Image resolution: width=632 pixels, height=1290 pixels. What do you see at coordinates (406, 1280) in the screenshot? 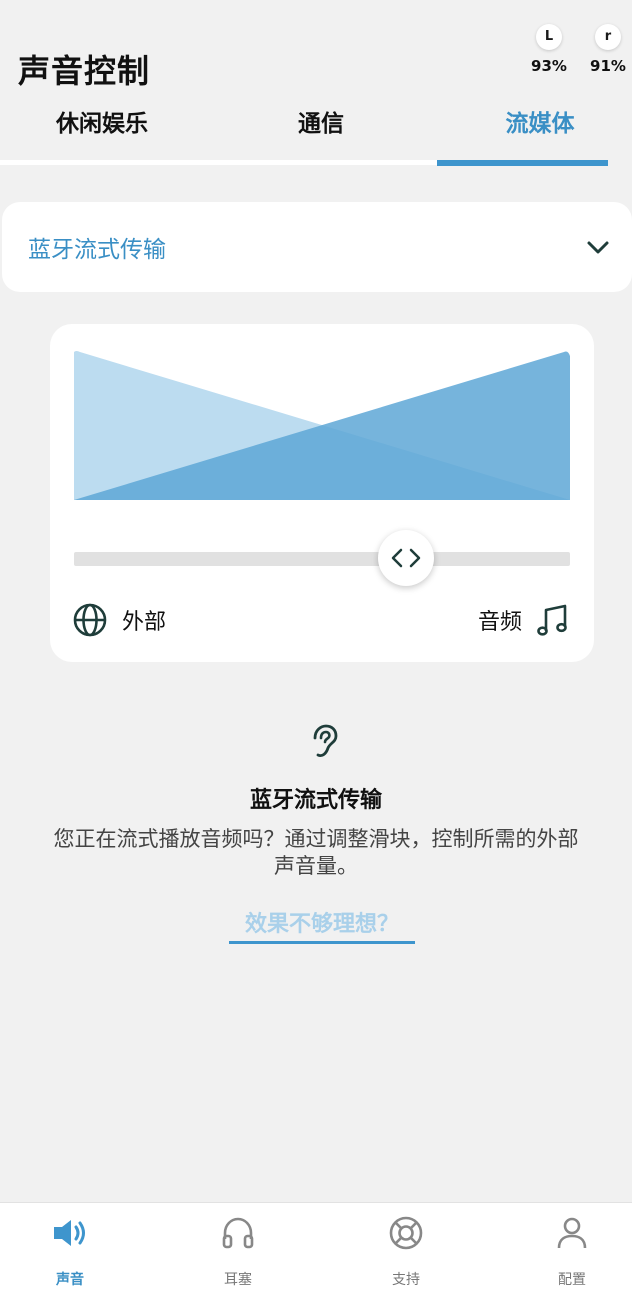
I see `nav-support-label: 支持` at bounding box center [406, 1280].